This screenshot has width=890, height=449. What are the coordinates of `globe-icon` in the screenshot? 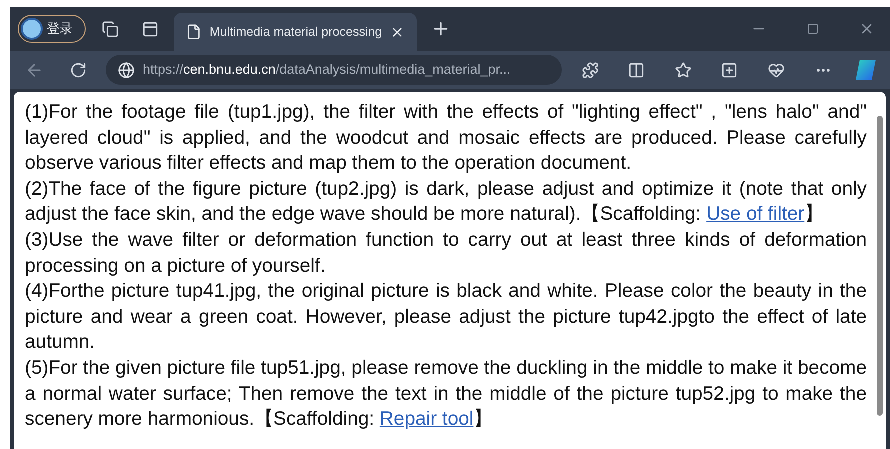 It's located at (126, 70).